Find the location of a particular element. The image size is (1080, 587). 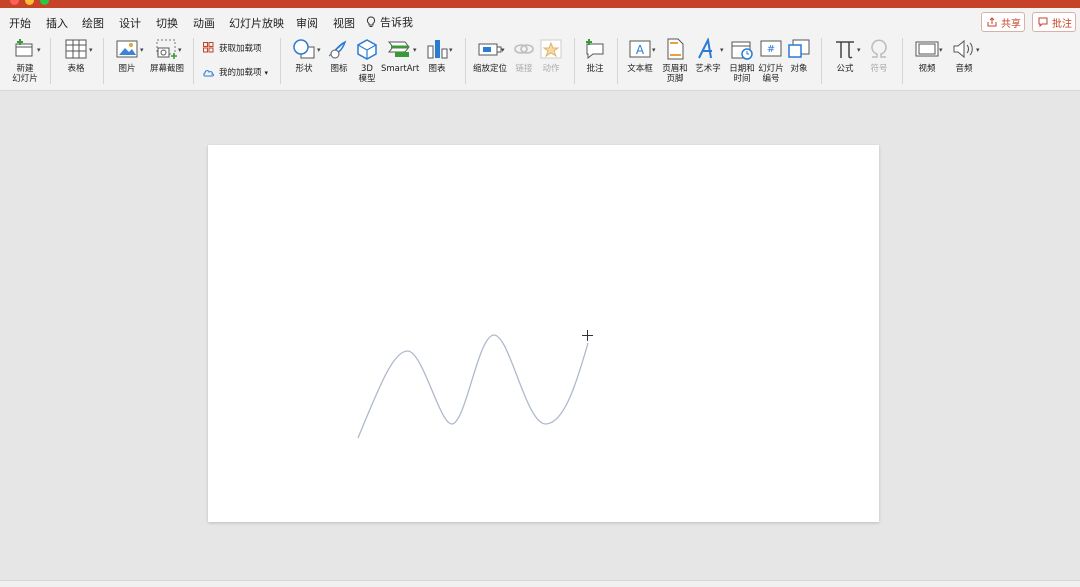

get-addins-button: 获取加载项 is located at coordinates (243, 48).